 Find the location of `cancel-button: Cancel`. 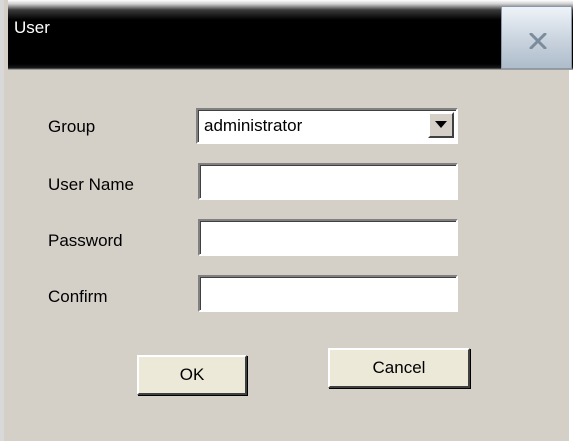

cancel-button: Cancel is located at coordinates (399, 368).